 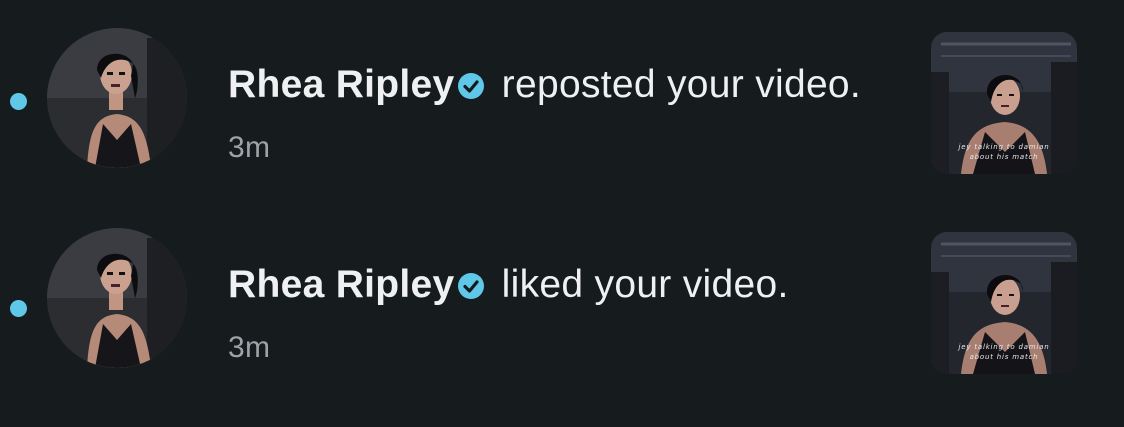 What do you see at coordinates (639, 284) in the screenshot?
I see `action-text: liked your video.` at bounding box center [639, 284].